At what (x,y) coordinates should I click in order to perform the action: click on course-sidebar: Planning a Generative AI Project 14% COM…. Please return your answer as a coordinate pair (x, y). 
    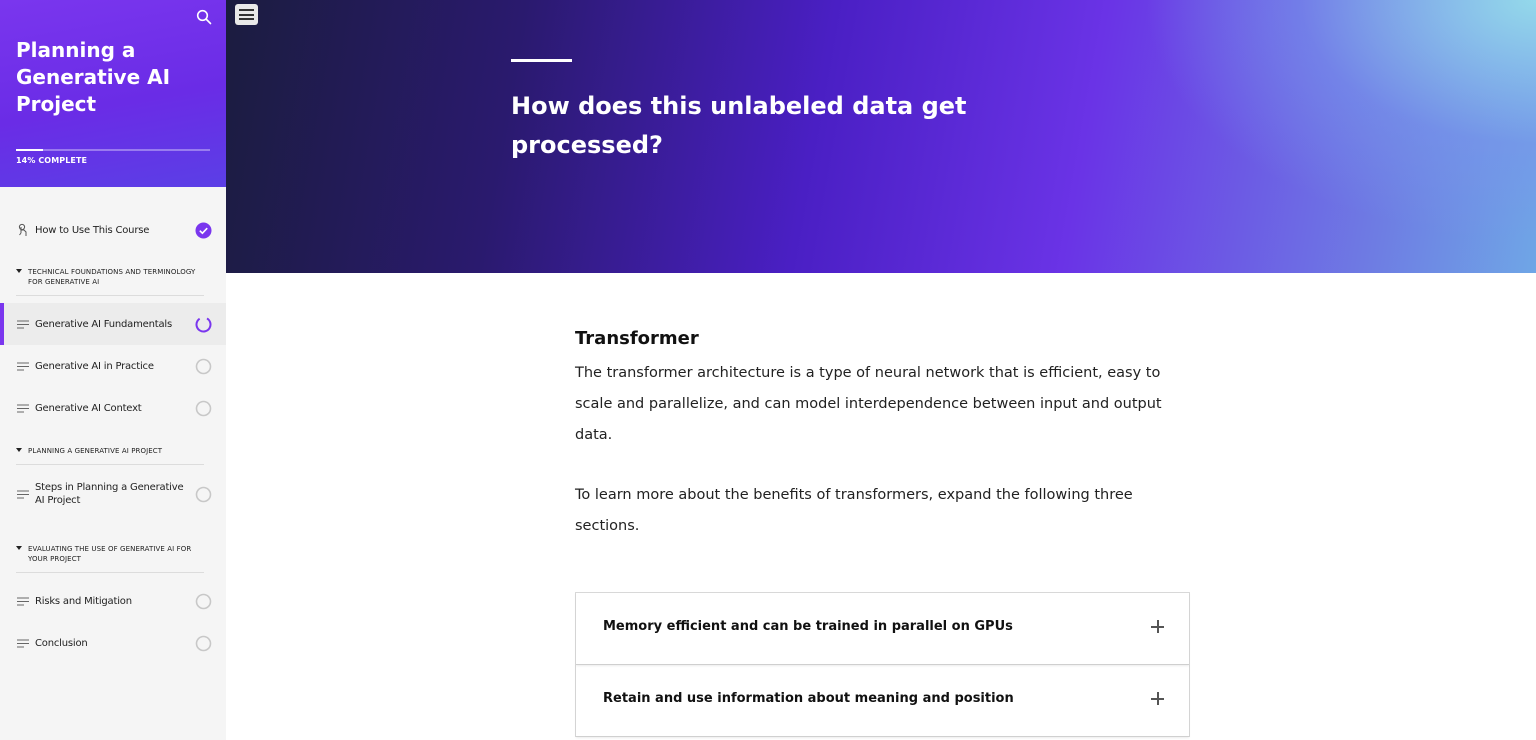
    Looking at the image, I should click on (113, 370).